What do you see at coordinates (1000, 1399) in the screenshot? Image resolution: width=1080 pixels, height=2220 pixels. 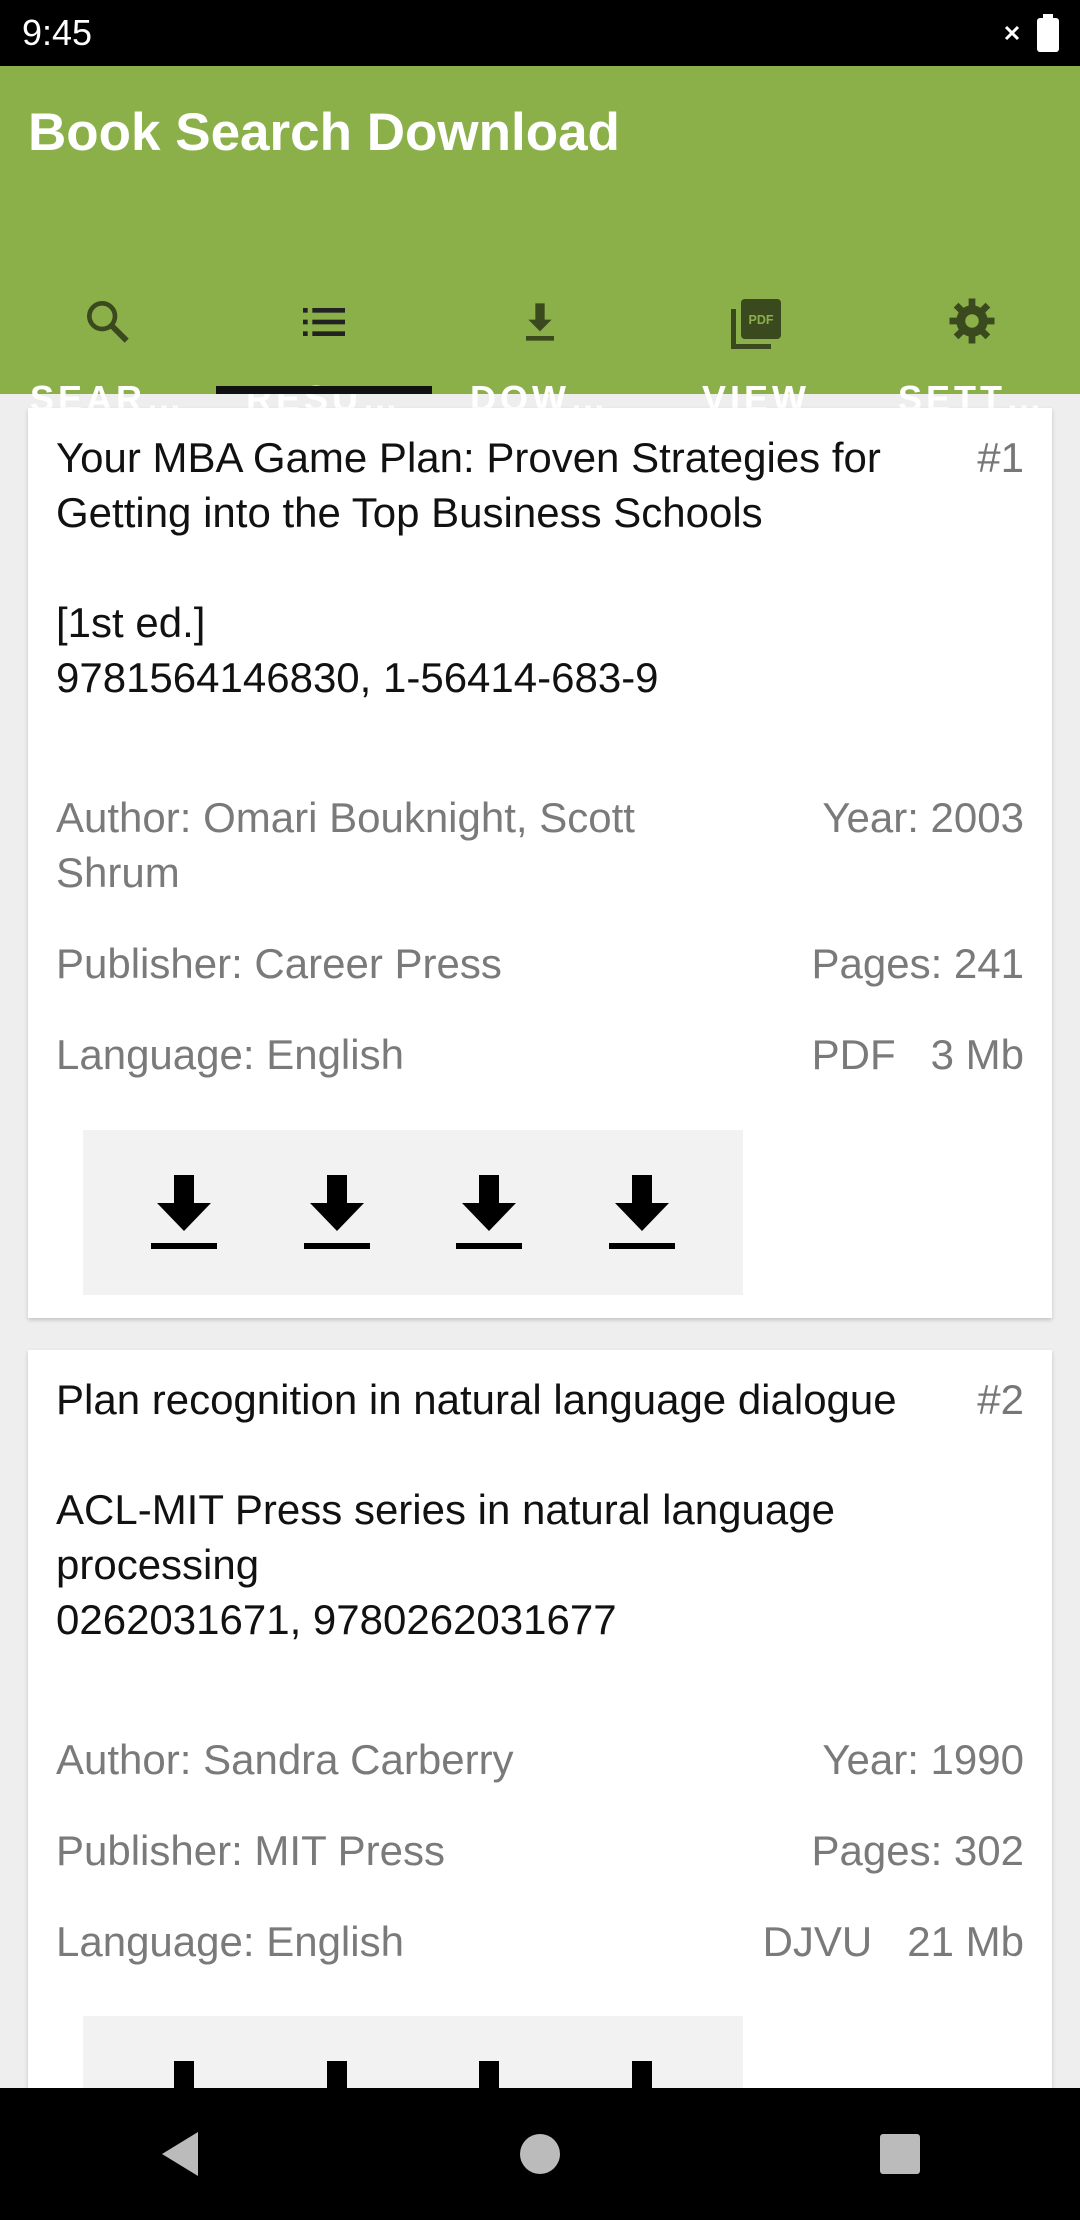 I see `result-number: #2` at bounding box center [1000, 1399].